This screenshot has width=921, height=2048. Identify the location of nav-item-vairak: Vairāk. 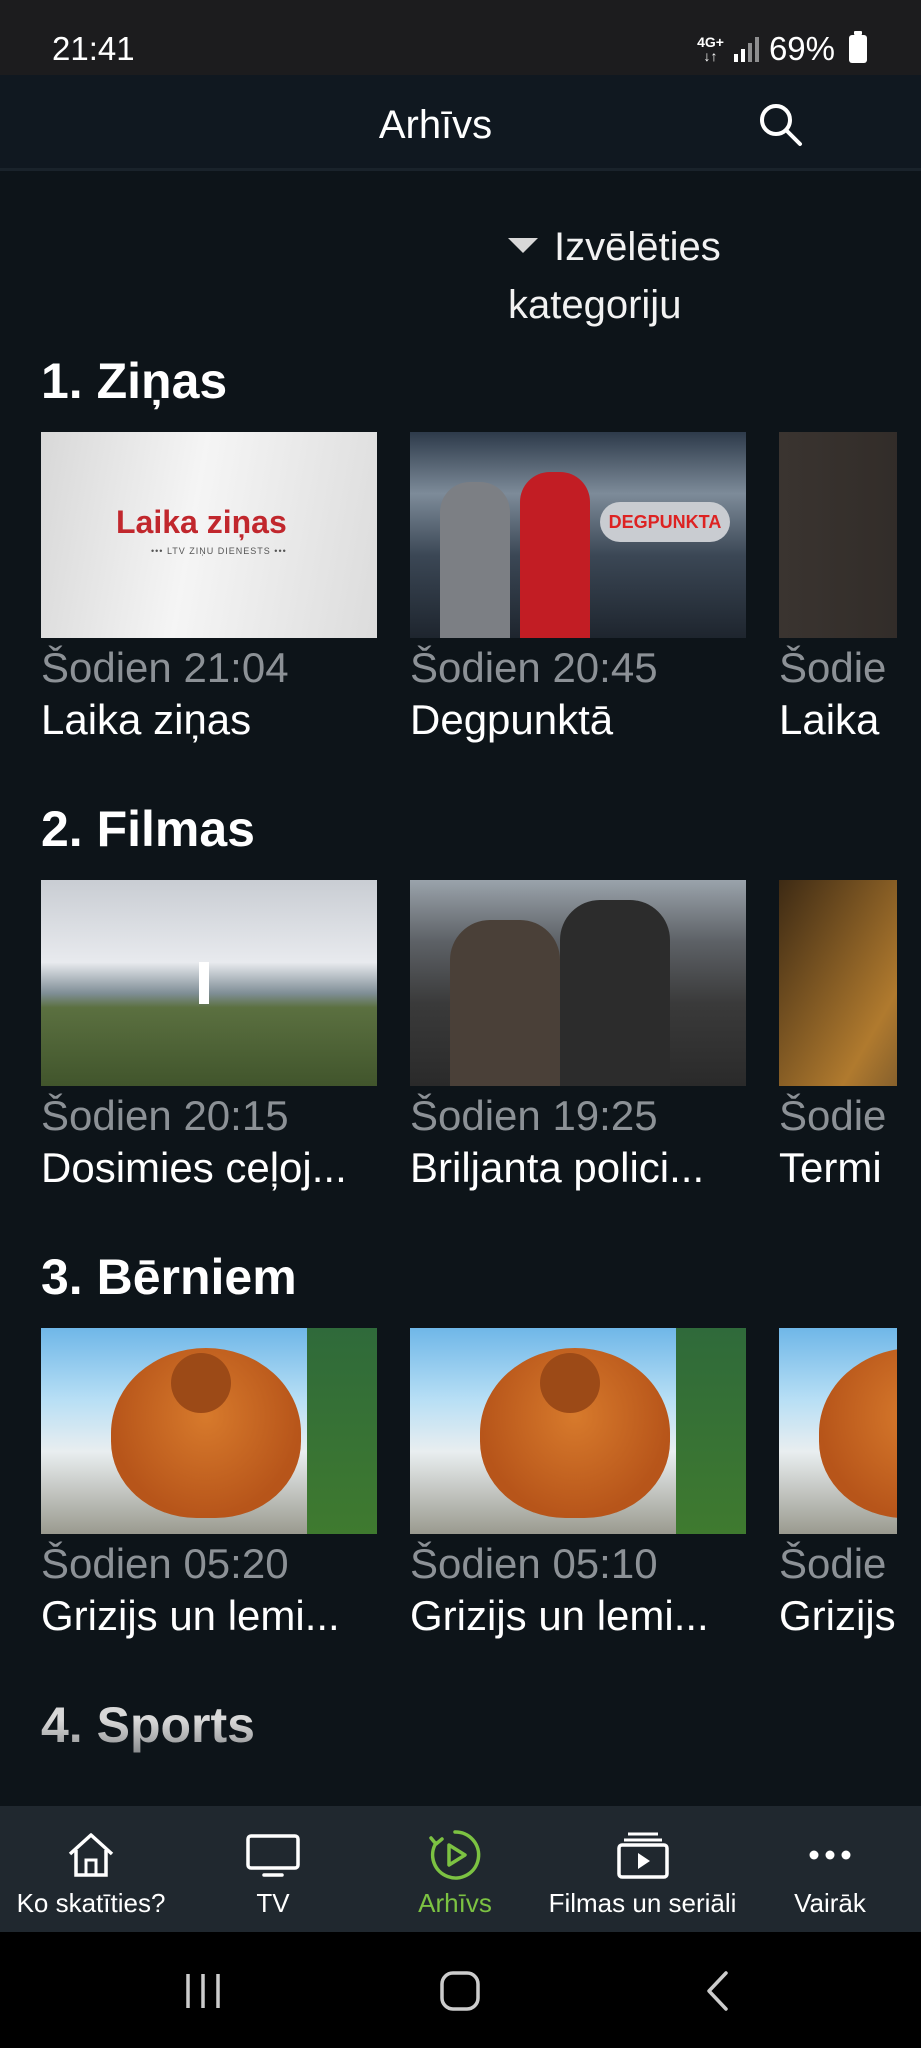
(830, 1869).